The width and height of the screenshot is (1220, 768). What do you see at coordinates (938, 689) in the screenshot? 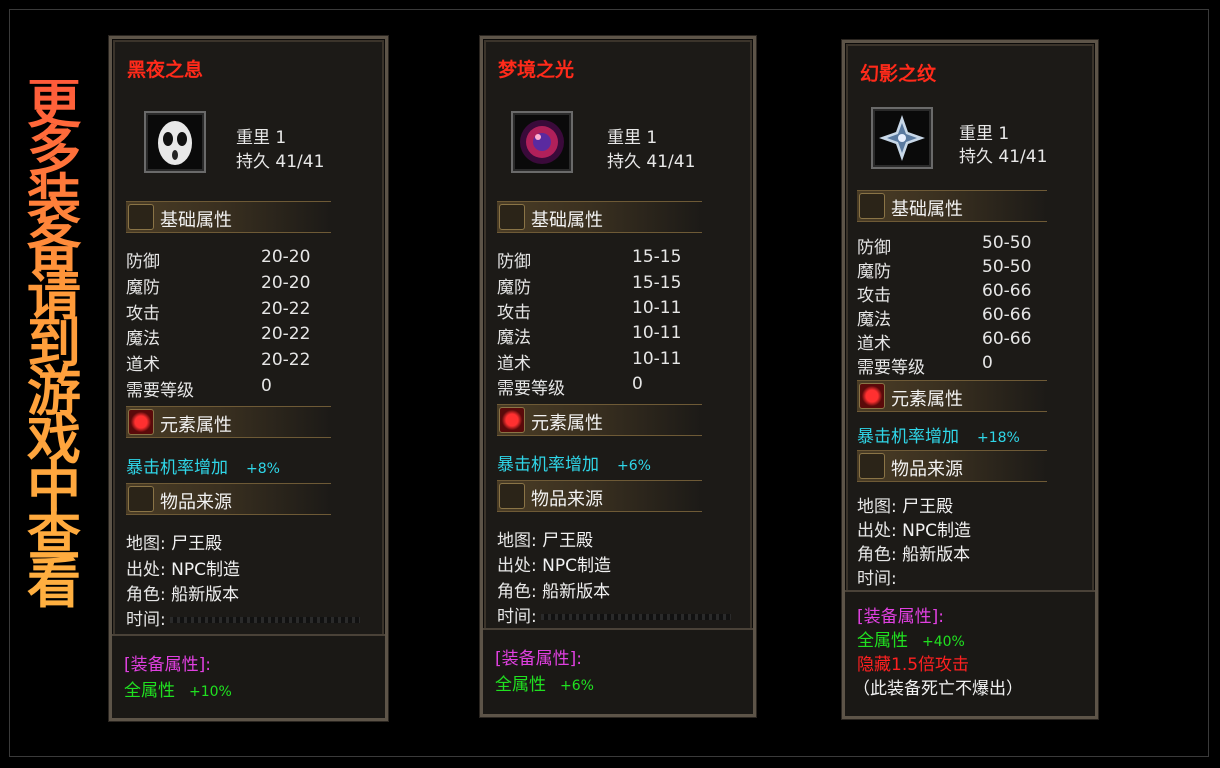
I see `no-drop-note: （此装备死亡不爆出）` at bounding box center [938, 689].